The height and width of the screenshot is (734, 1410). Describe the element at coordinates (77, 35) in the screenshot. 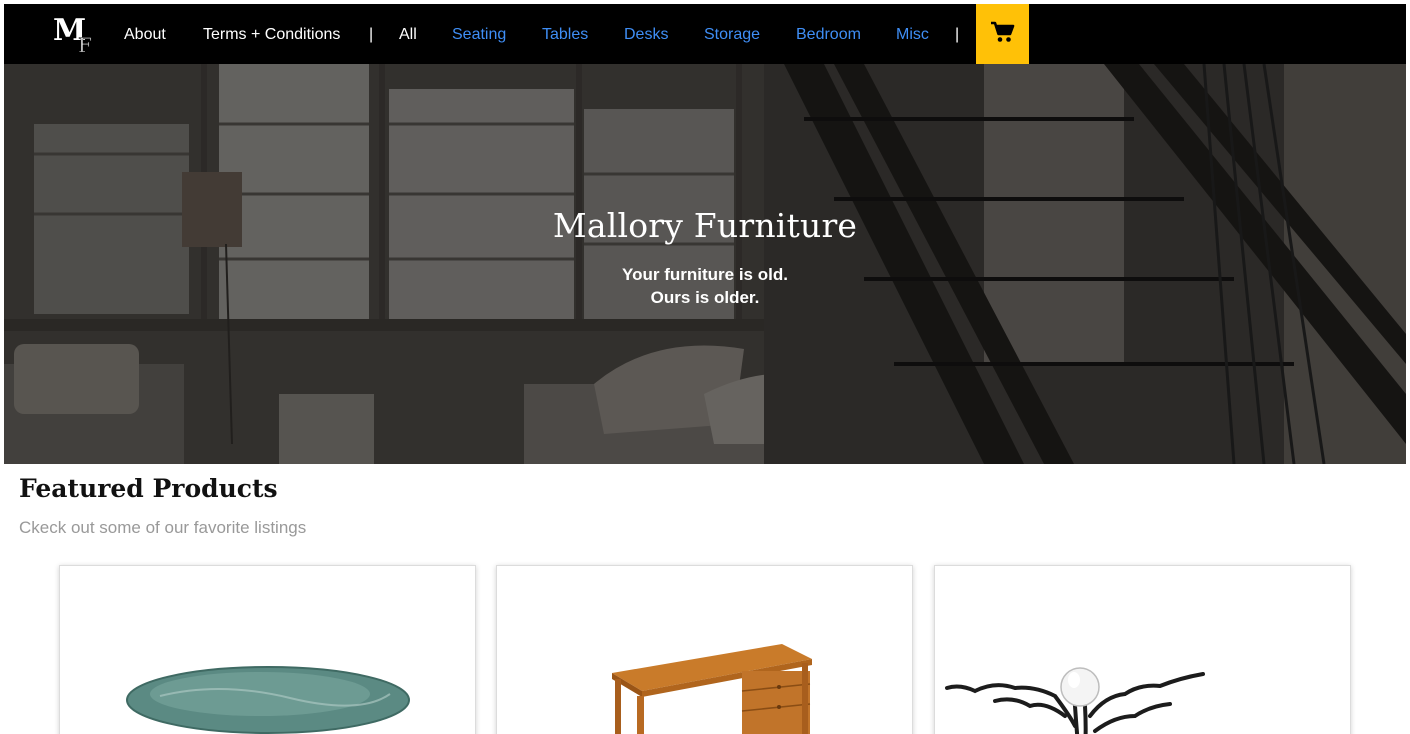

I see `site-logo: M F` at that location.